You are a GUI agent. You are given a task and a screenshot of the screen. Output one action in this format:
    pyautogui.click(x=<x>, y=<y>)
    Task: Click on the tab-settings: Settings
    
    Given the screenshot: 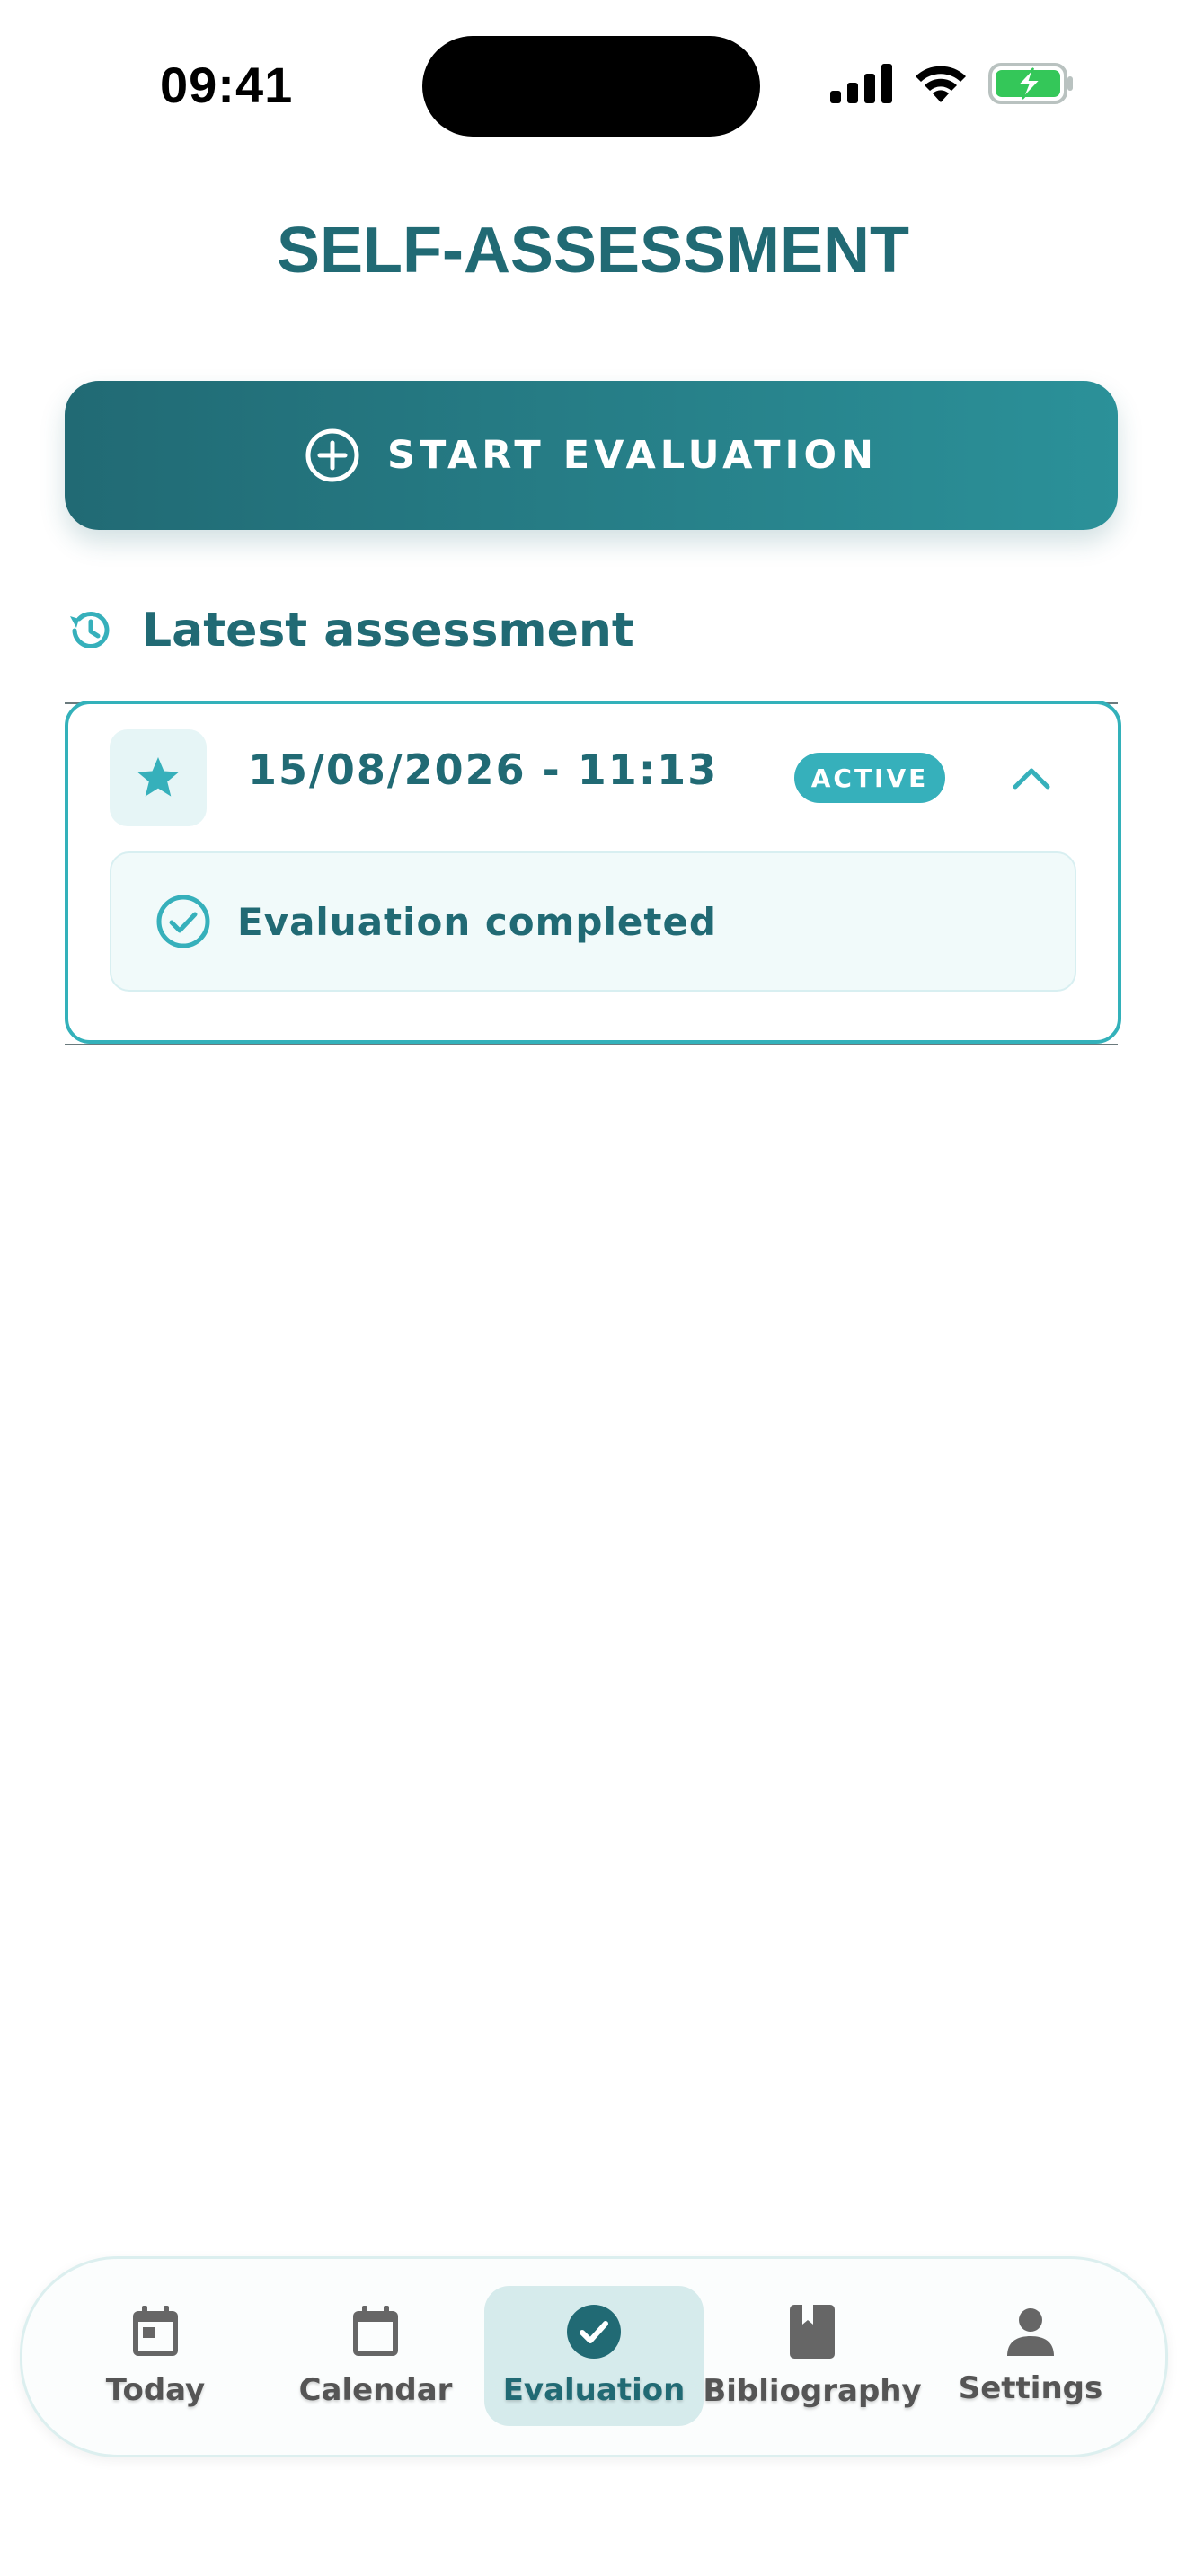 What is the action you would take?
    pyautogui.click(x=1030, y=2356)
    